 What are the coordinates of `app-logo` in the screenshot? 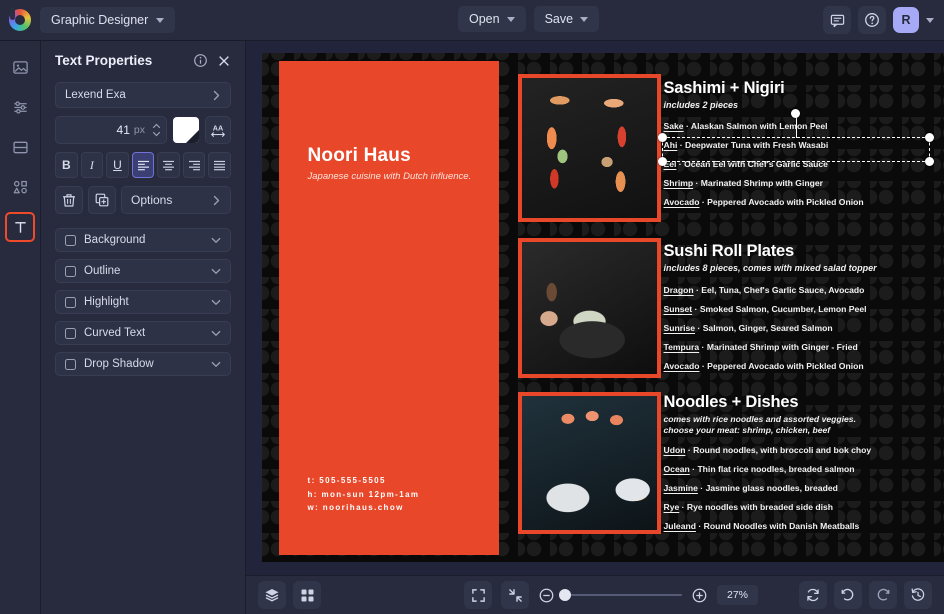 It's located at (20, 19).